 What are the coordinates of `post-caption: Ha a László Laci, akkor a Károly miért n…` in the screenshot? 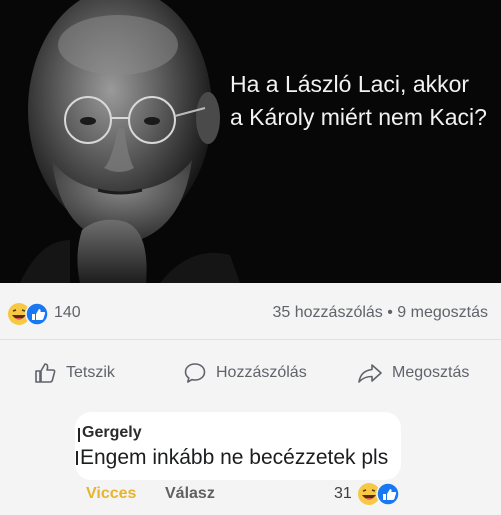 It's located at (361, 101).